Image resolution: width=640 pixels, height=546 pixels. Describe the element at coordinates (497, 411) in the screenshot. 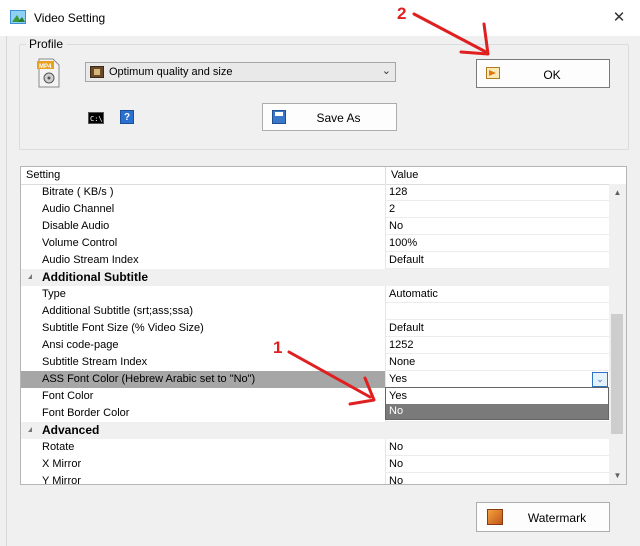

I see `dropdown-option-no: No` at that location.